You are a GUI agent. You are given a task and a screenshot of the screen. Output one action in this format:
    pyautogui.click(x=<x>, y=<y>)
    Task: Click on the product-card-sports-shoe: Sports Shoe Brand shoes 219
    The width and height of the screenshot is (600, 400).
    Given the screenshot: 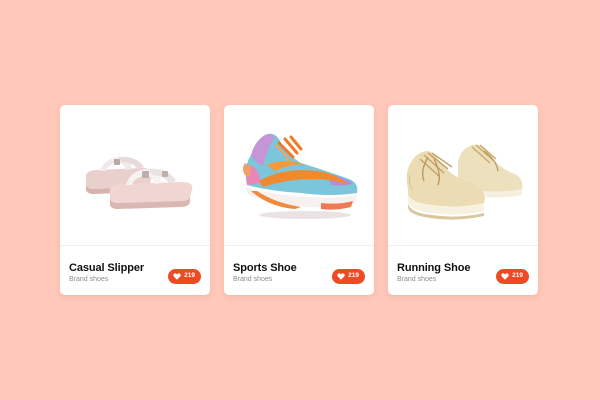 What is the action you would take?
    pyautogui.click(x=299, y=200)
    